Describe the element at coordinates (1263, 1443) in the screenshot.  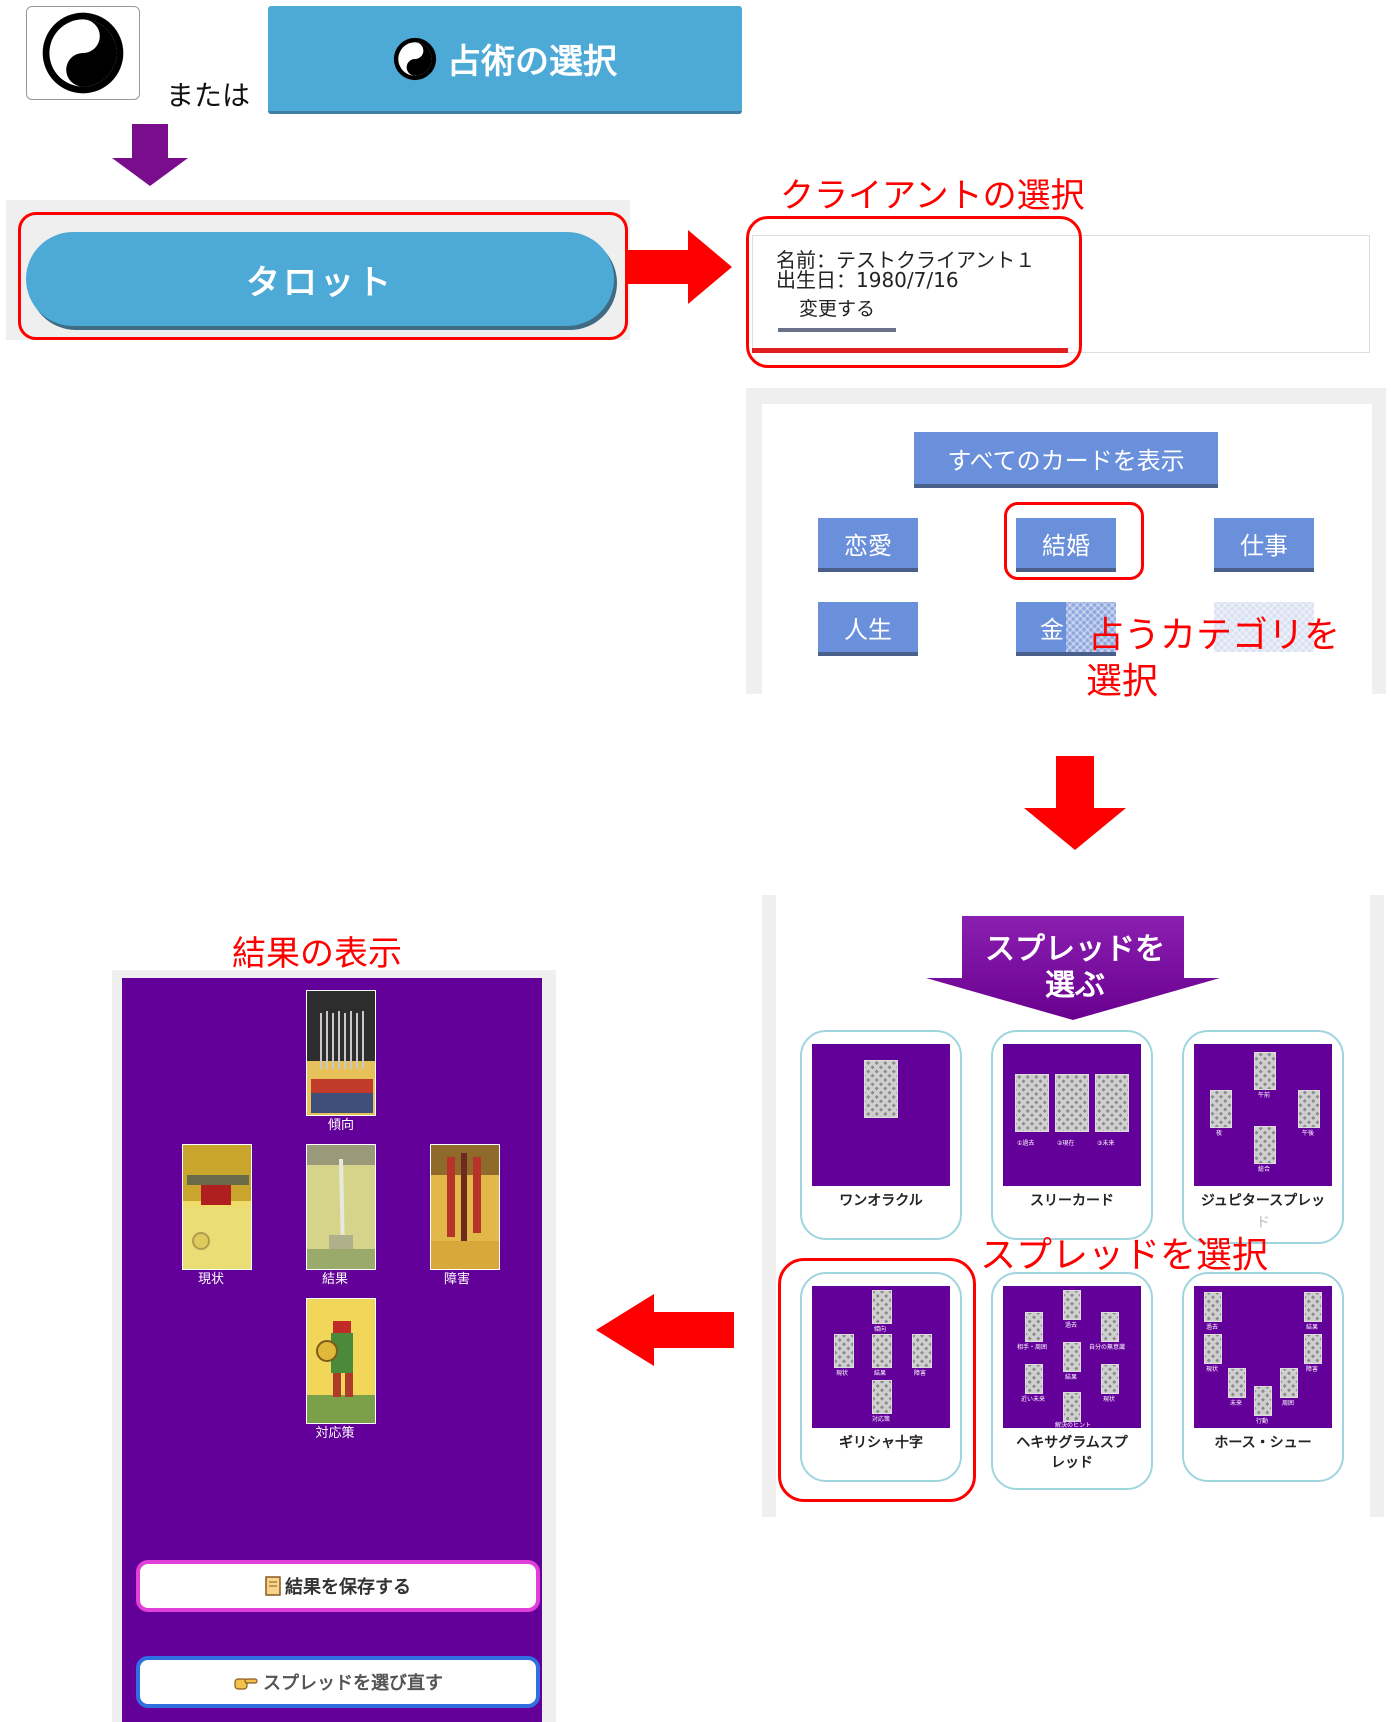
I see `spread-name: ホース・シュー` at that location.